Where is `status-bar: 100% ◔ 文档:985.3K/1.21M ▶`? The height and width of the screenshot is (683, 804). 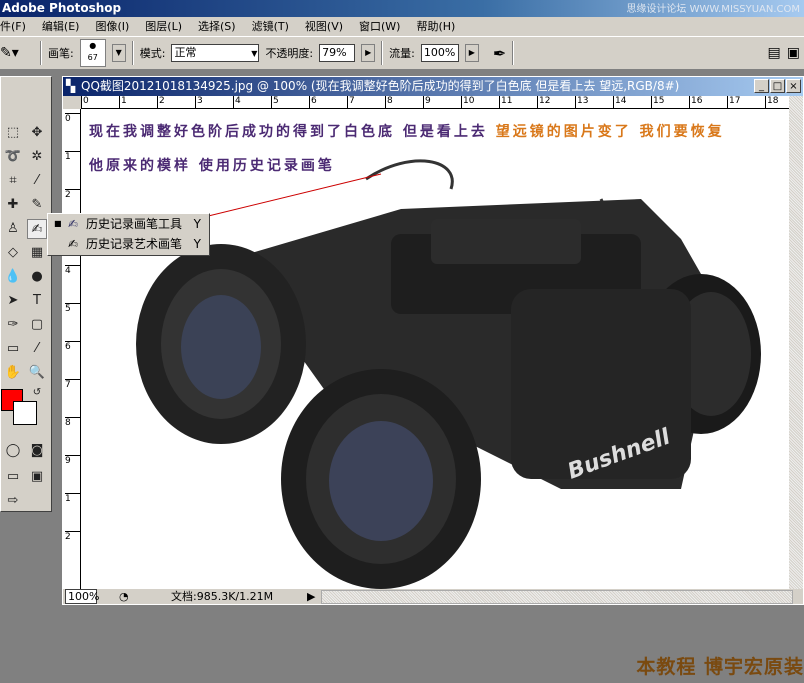
status-bar: 100% ◔ 文档:985.3K/1.21M ▶ is located at coordinates (433, 597).